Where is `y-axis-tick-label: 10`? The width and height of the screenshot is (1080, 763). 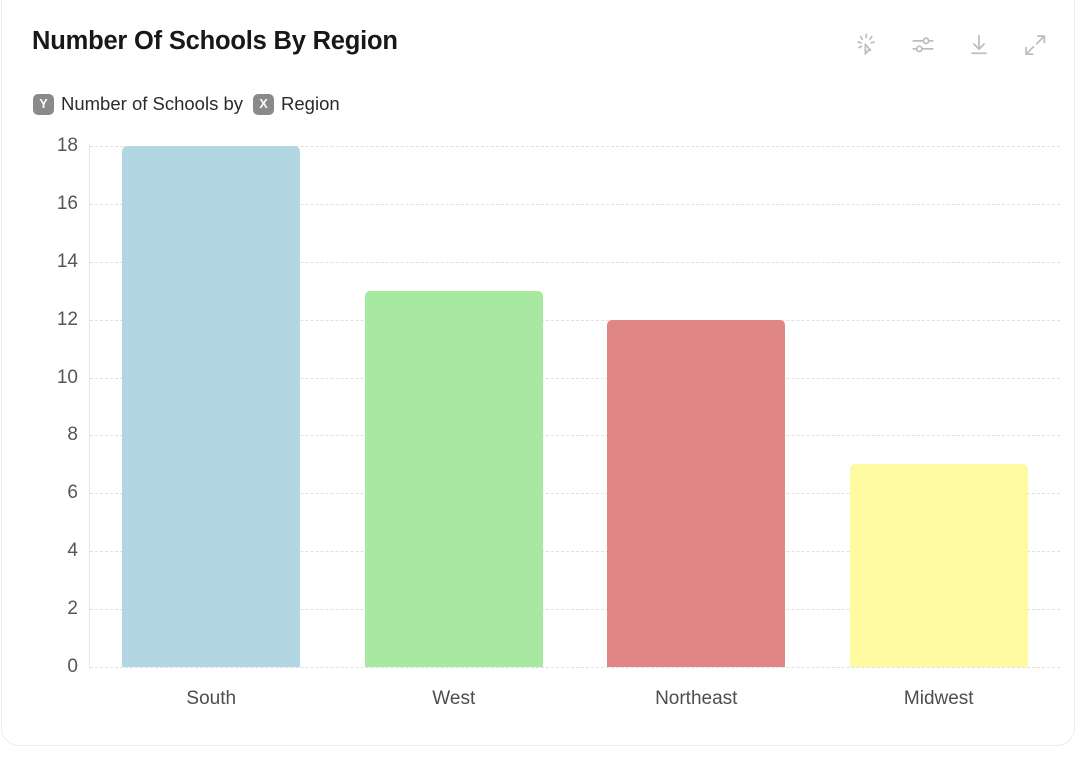 y-axis-tick-label: 10 is located at coordinates (67, 377).